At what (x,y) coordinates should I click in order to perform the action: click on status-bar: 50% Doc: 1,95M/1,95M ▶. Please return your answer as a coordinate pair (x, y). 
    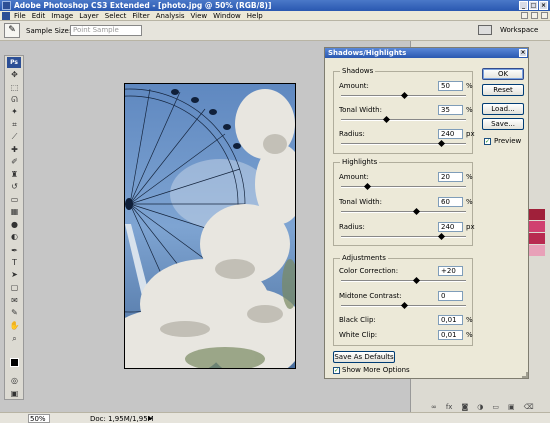
    Looking at the image, I should click on (275, 417).